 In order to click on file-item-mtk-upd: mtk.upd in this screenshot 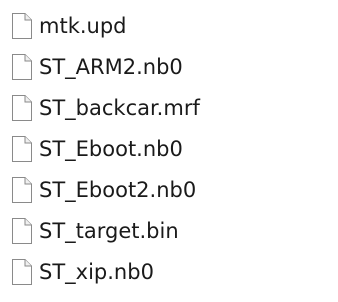, I will do `click(69, 26)`.